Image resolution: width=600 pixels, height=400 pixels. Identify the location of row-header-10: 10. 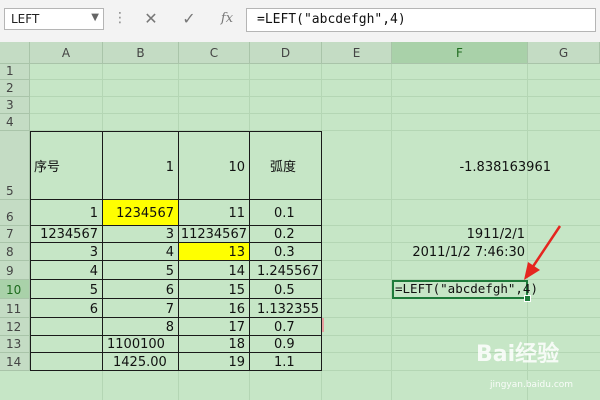
(15, 289).